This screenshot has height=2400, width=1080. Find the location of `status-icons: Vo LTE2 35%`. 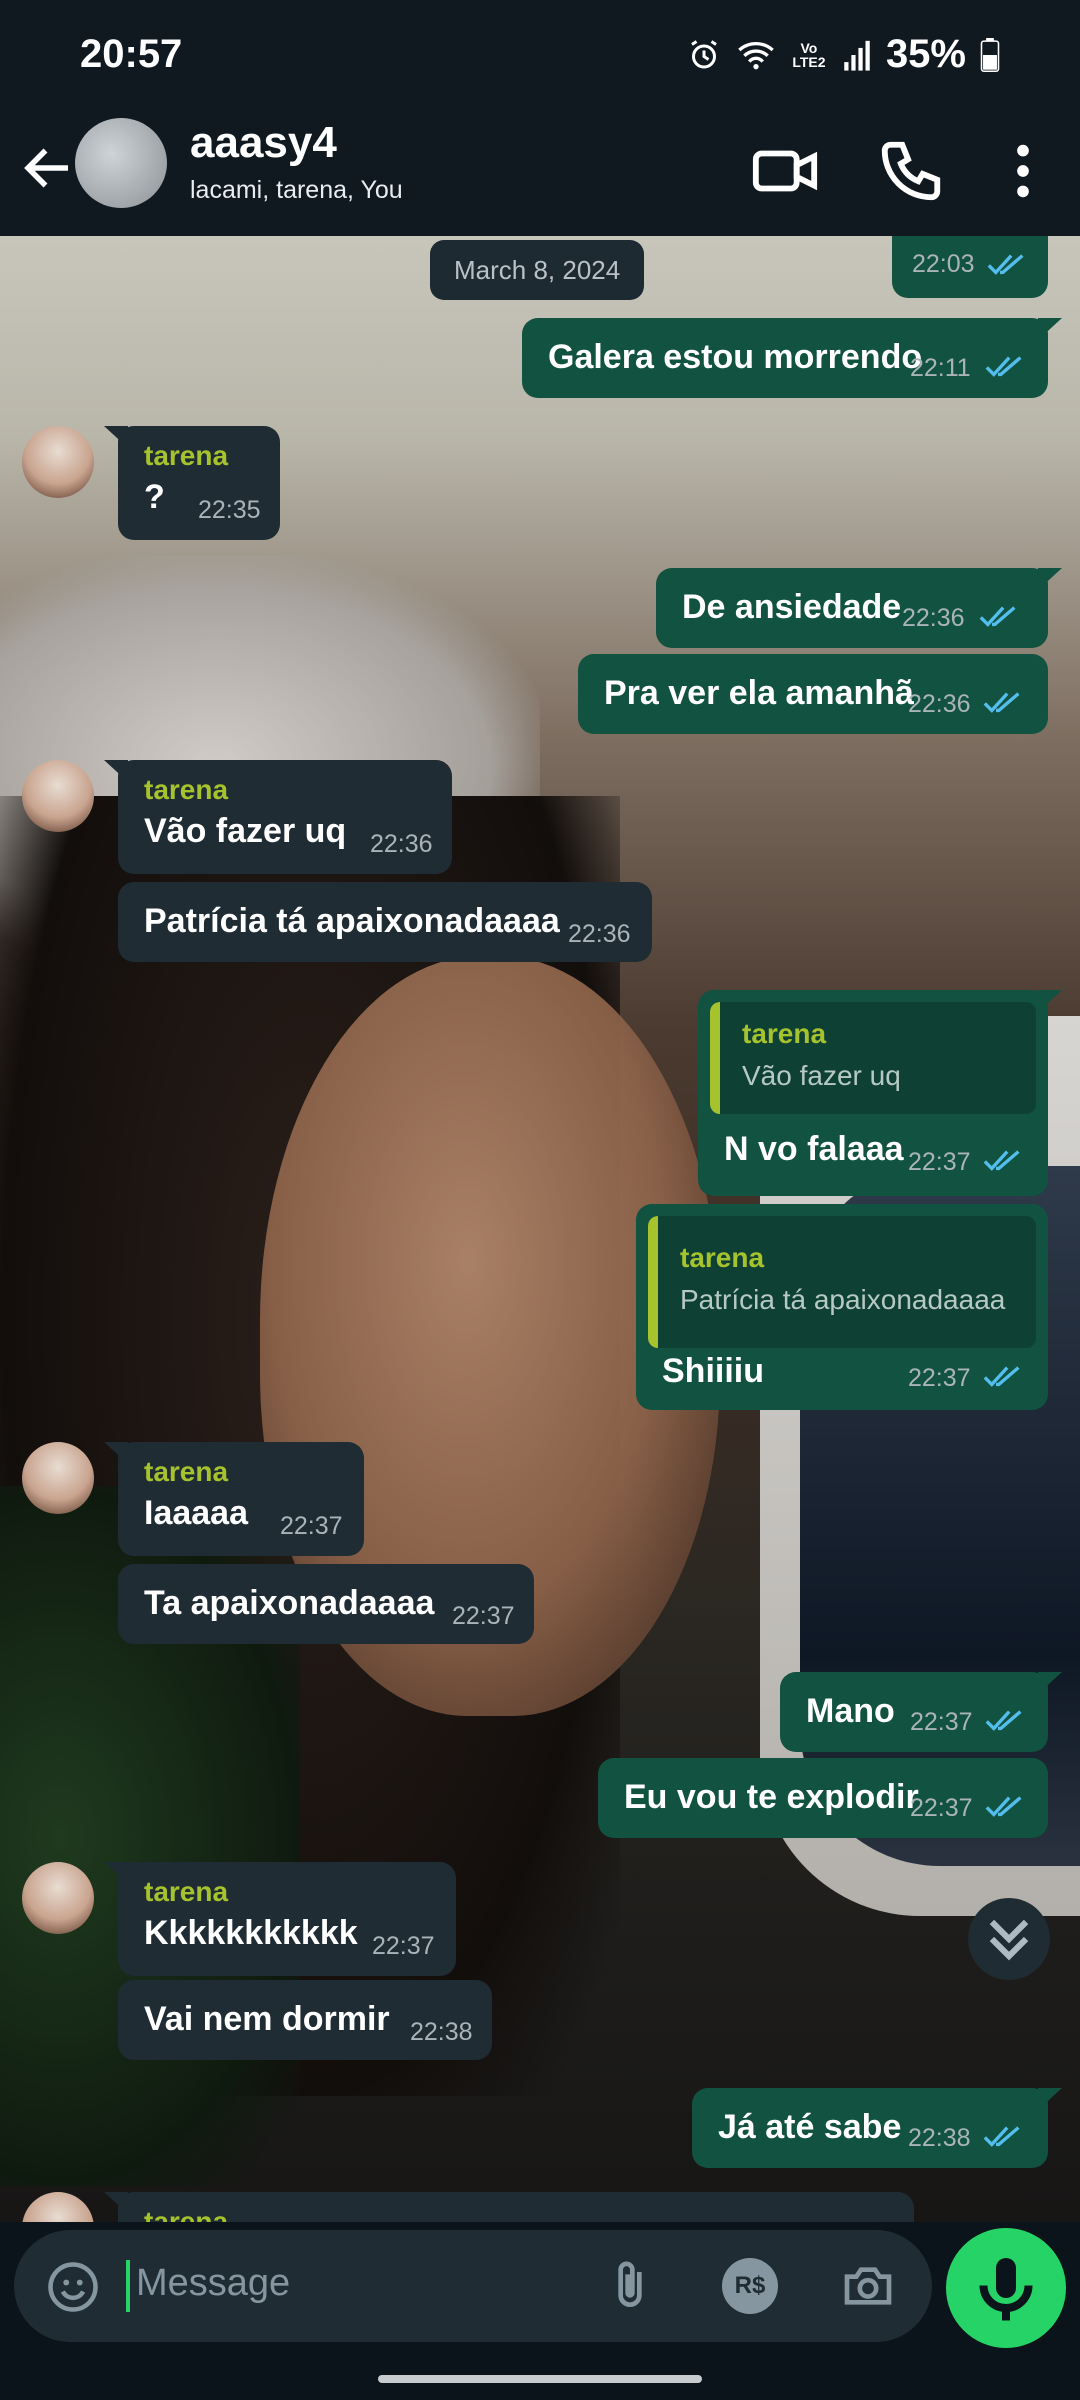

status-icons: Vo LTE2 35% is located at coordinates (843, 54).